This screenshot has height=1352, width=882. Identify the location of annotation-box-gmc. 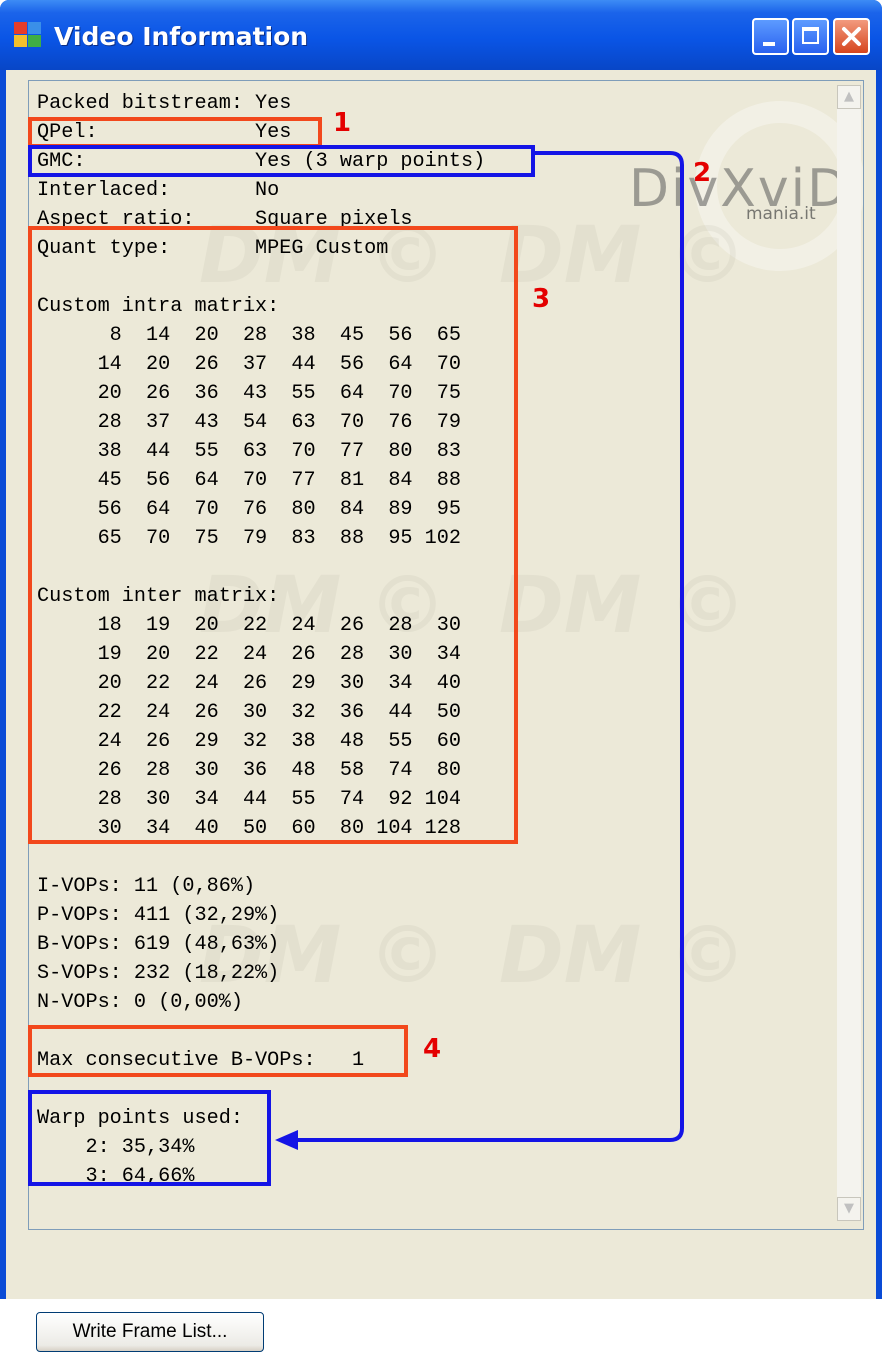
(281, 161).